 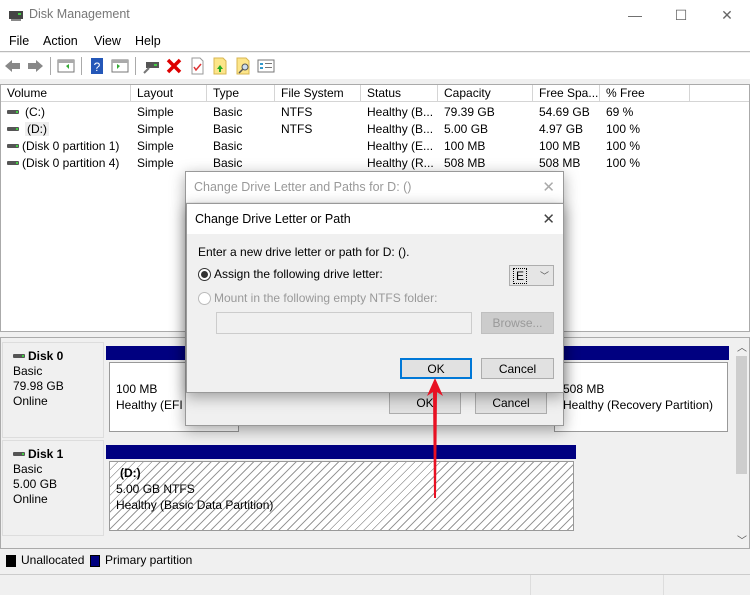 I want to click on delete-icon, so click(x=174, y=66).